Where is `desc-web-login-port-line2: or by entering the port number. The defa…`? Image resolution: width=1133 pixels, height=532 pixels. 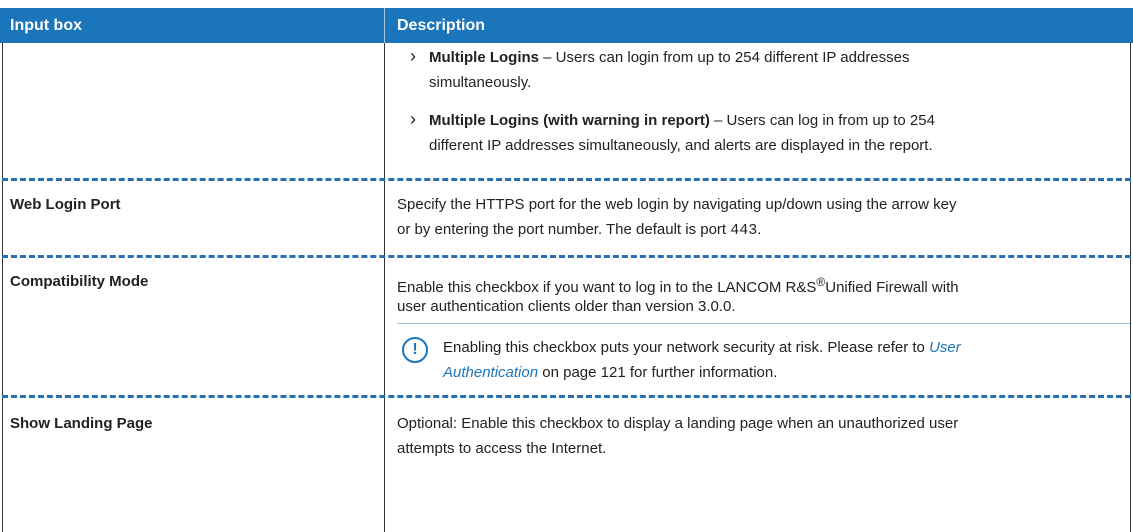
desc-web-login-port-line2: or by entering the port number. The defa… is located at coordinates (579, 230).